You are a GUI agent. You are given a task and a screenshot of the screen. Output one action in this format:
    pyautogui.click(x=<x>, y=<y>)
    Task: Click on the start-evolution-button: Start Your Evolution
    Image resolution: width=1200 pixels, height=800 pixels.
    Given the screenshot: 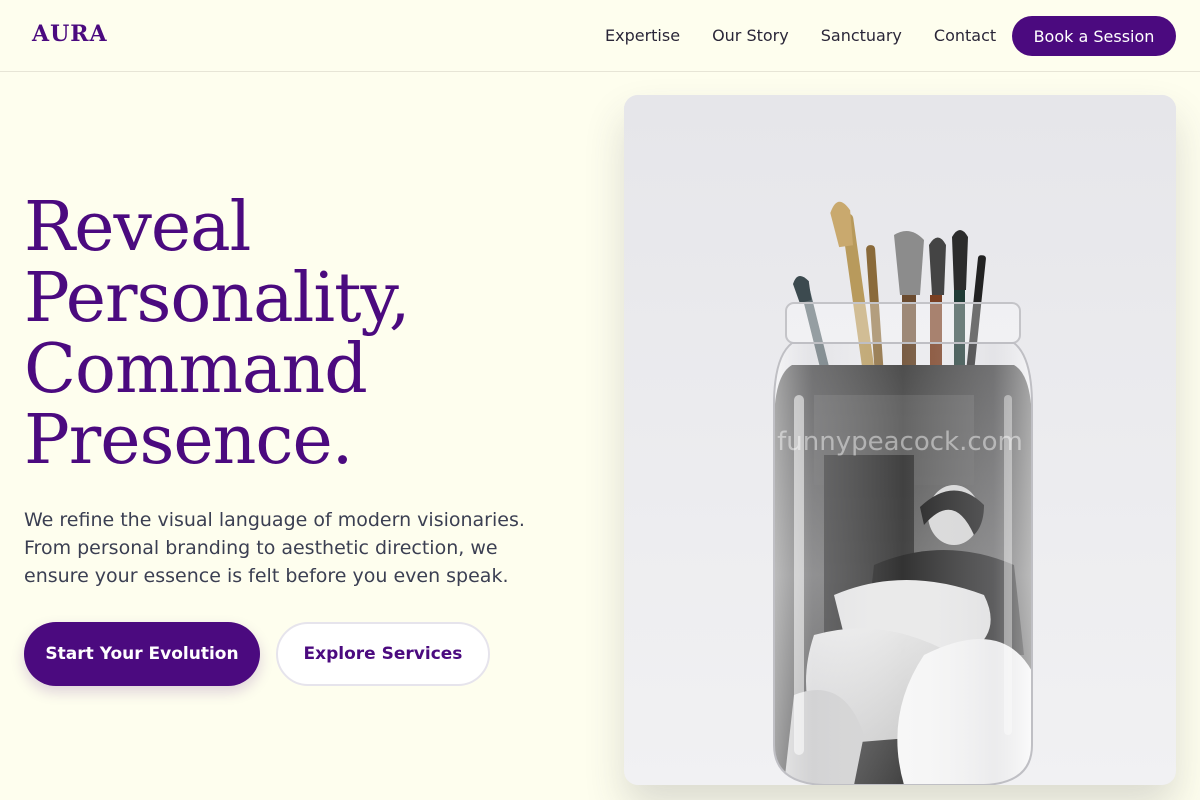 What is the action you would take?
    pyautogui.click(x=142, y=654)
    